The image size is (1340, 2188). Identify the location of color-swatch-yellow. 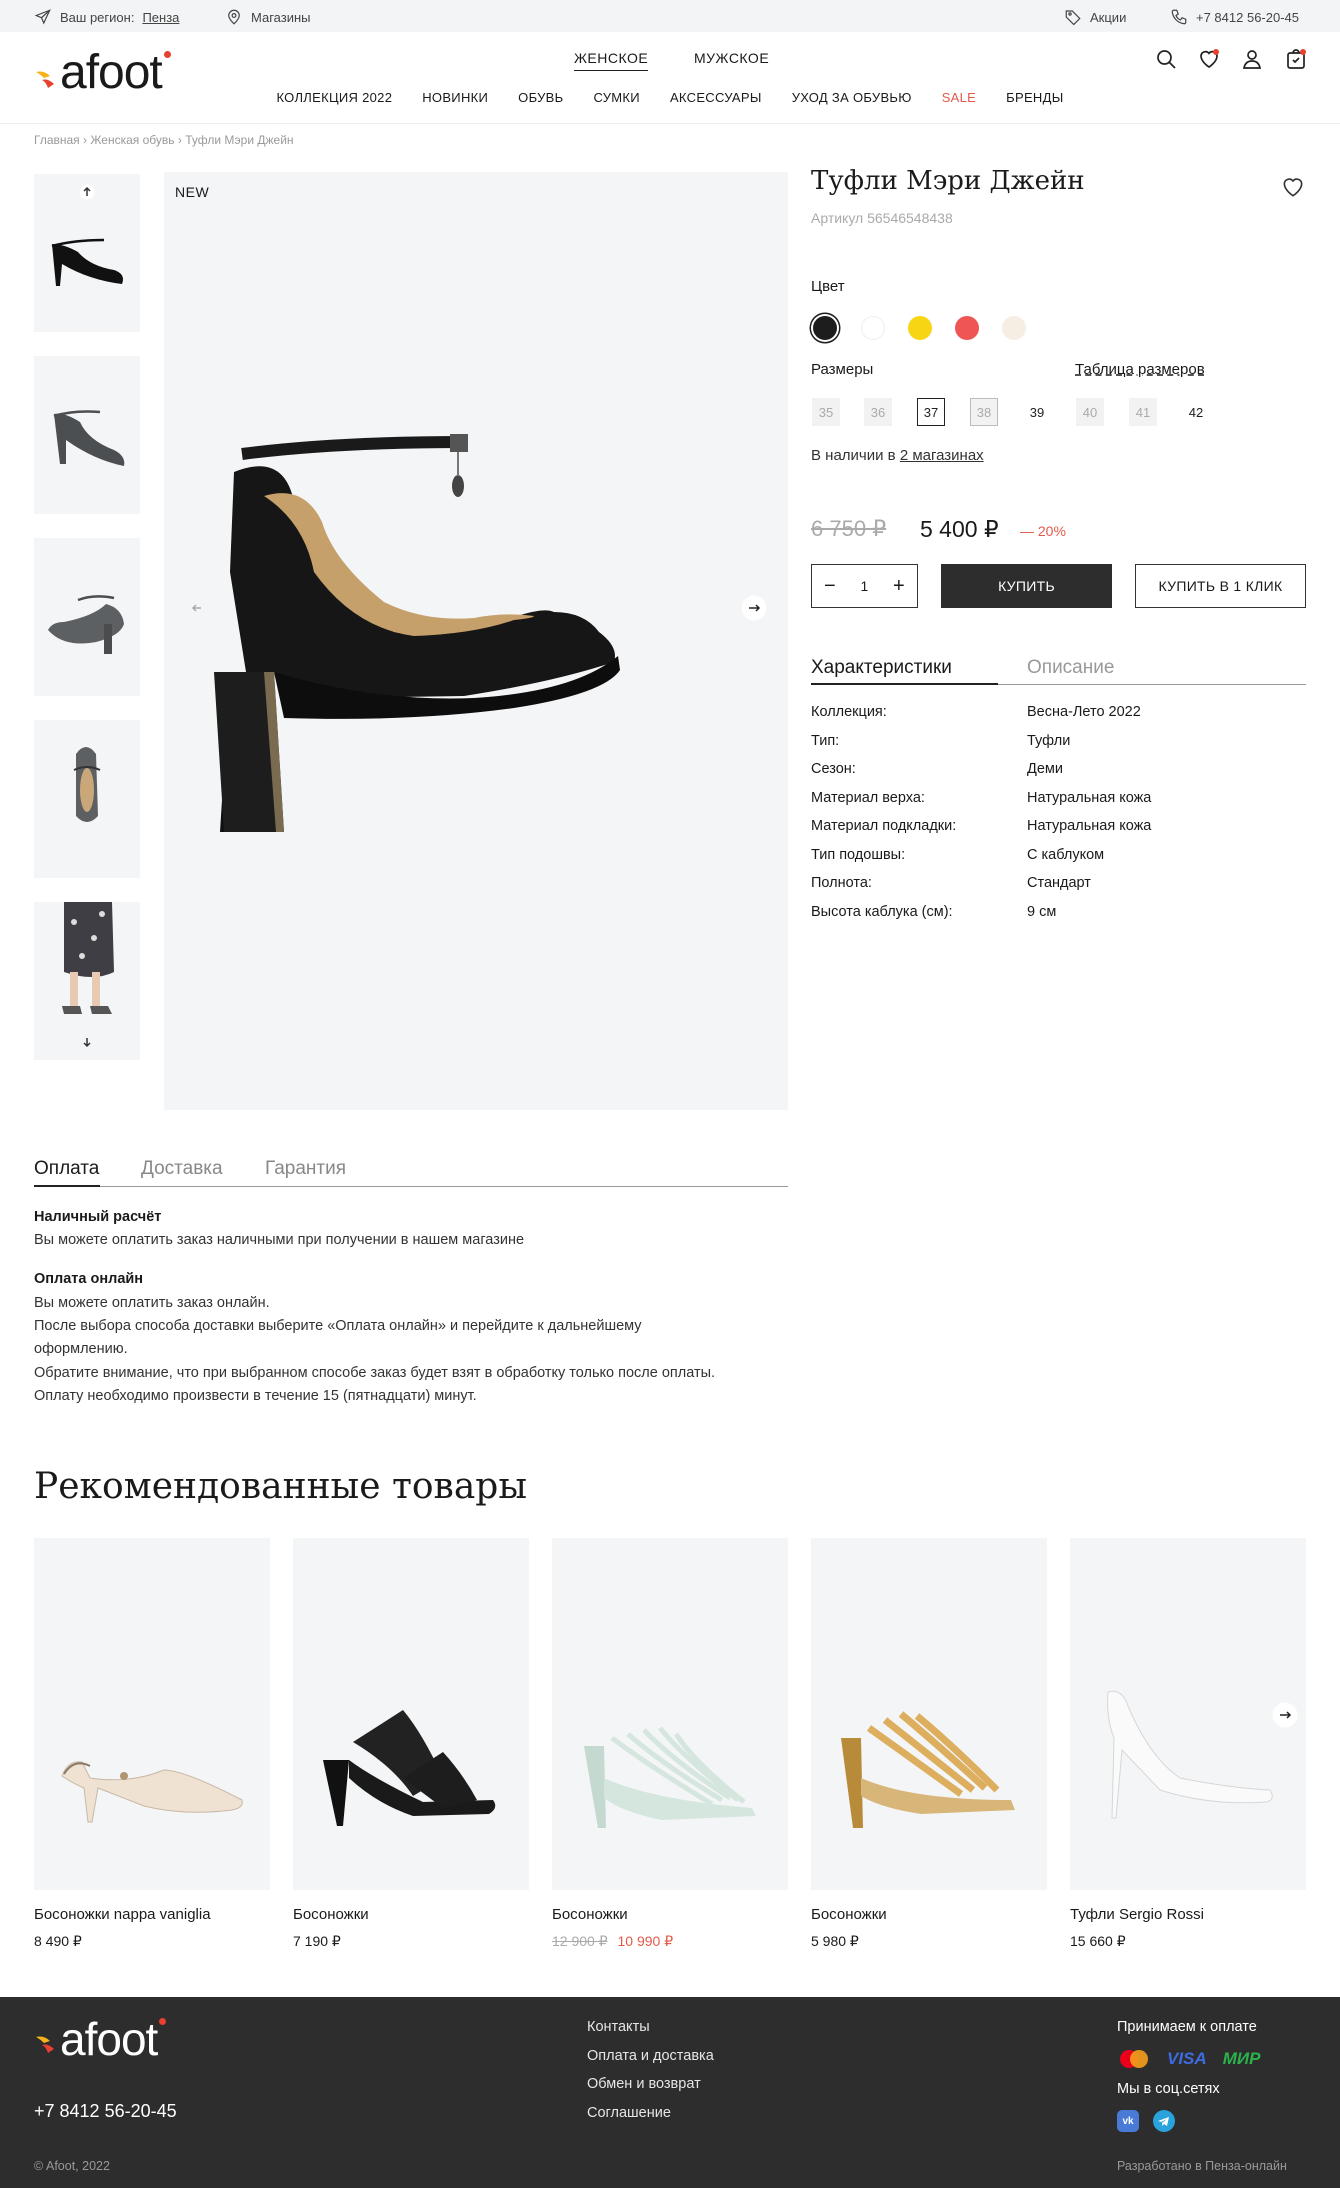
(920, 328).